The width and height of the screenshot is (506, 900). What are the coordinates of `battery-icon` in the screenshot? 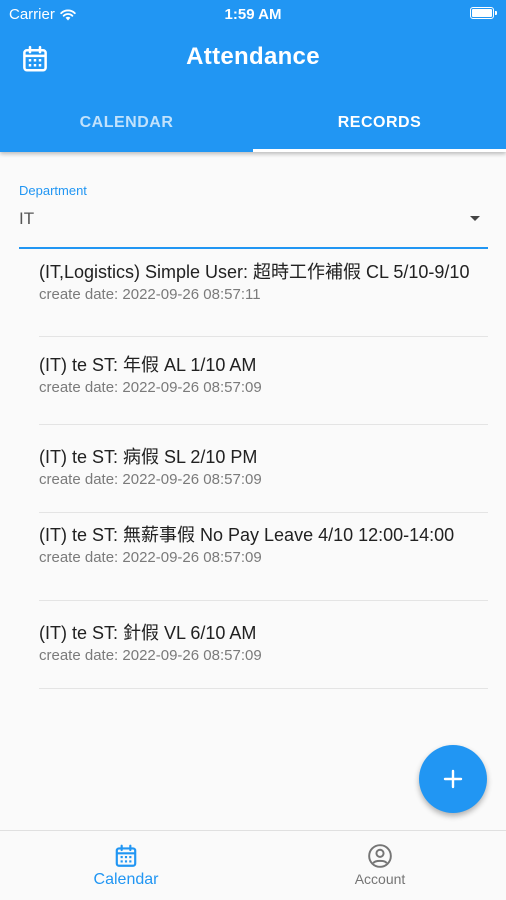 It's located at (483, 13).